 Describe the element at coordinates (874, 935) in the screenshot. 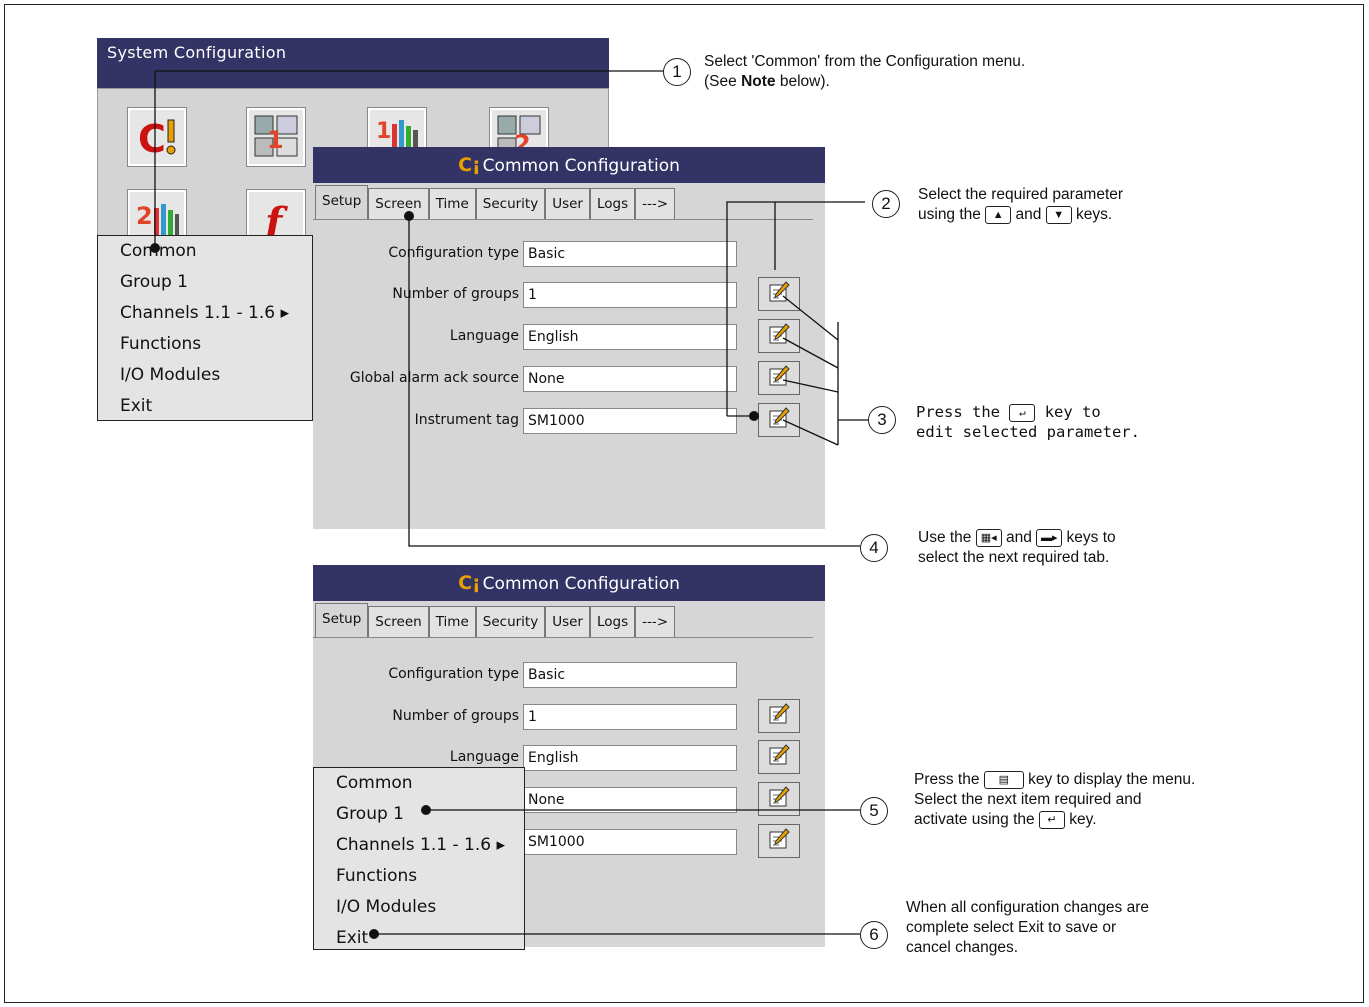

I see `callout-number-6: 6` at that location.